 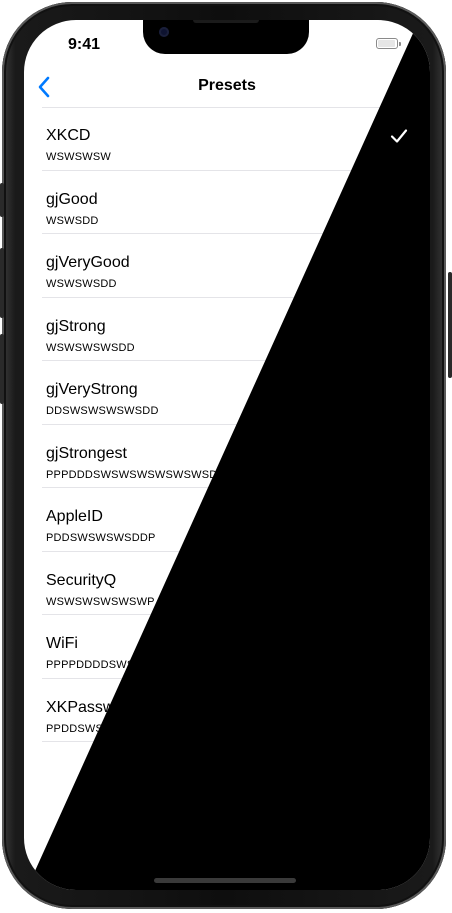 I want to click on preset-row: gjVeryGood WSWSWSDD, so click(x=227, y=266).